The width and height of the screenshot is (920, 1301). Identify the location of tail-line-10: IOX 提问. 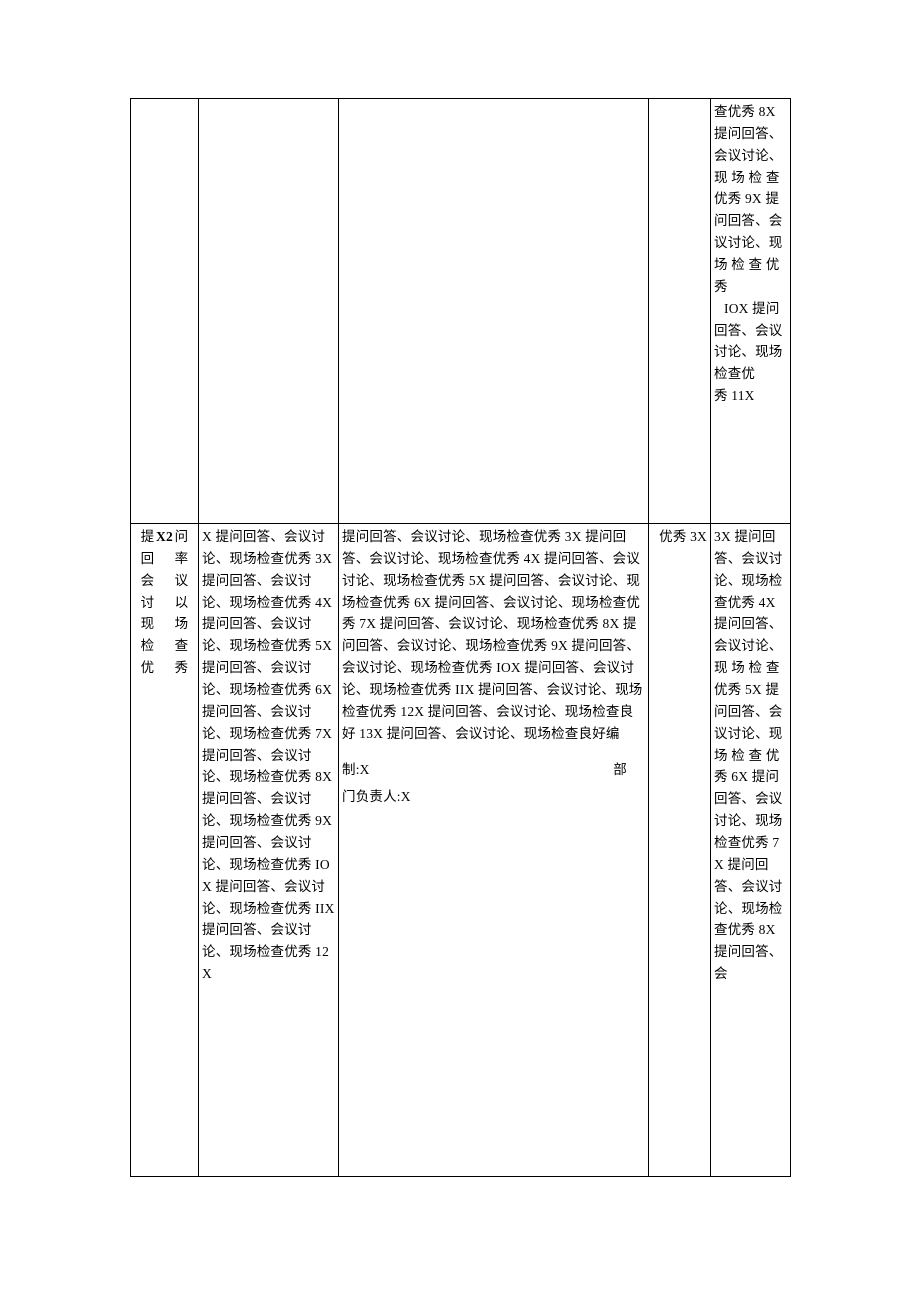
(752, 308).